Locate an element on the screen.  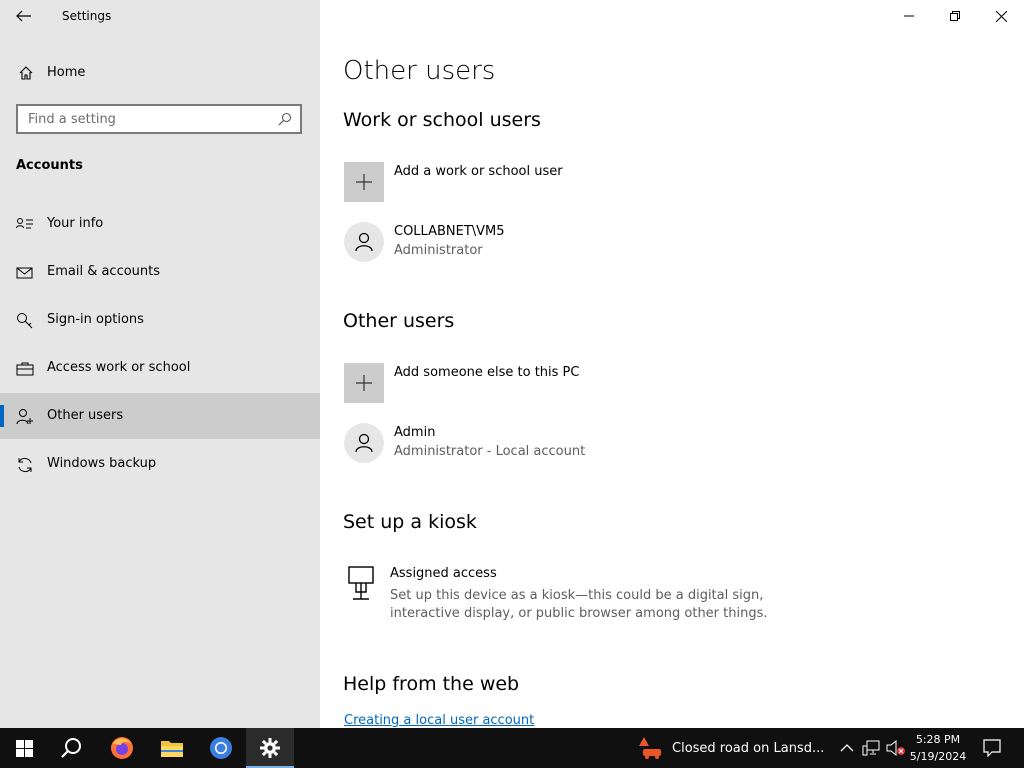
home-icon is located at coordinates (26, 73).